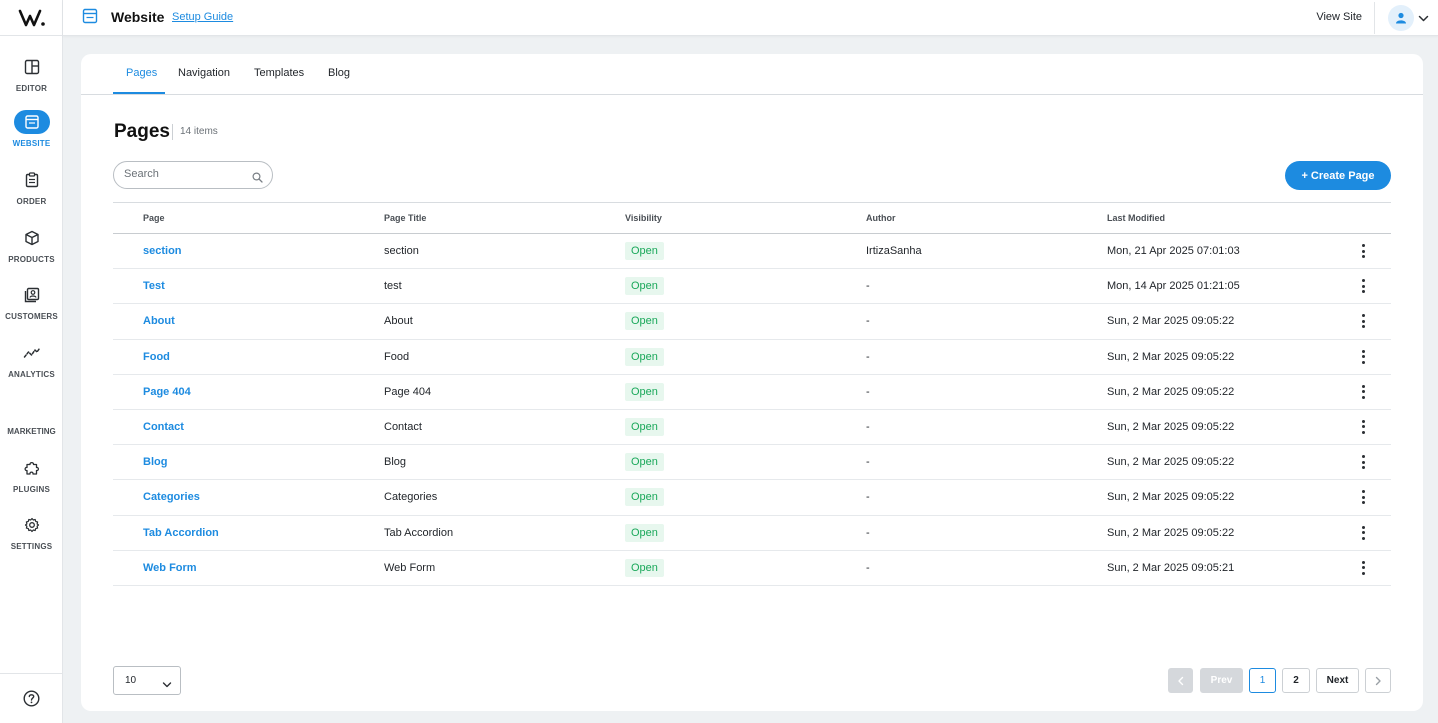 This screenshot has width=1438, height=723. I want to click on page-title-cell: Web Form, so click(410, 567).